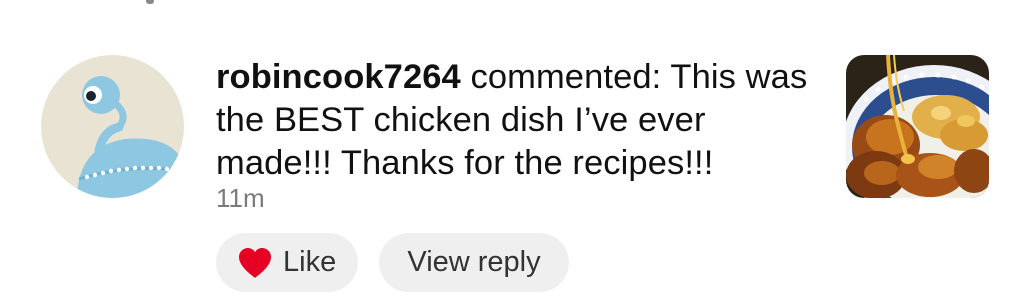 The image size is (1030, 306). I want to click on timestamp: 11m, so click(240, 198).